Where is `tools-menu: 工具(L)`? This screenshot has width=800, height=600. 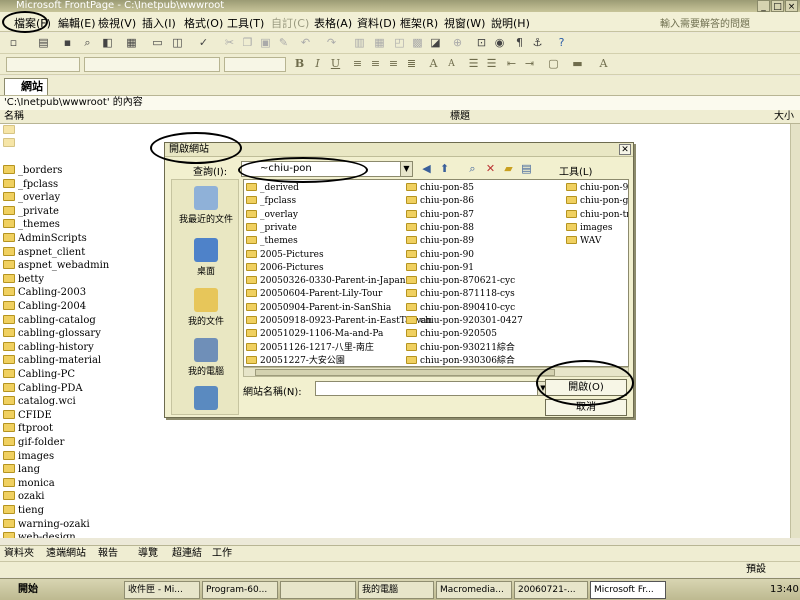
tools-menu: 工具(L) is located at coordinates (575, 170).